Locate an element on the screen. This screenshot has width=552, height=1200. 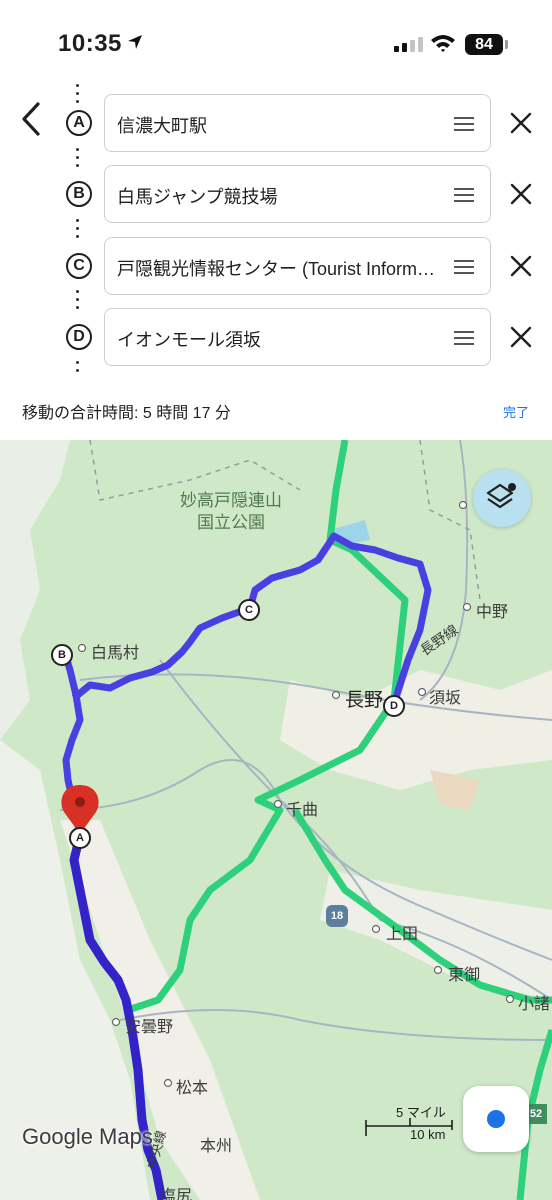
route-marker-c: C is located at coordinates (249, 610).